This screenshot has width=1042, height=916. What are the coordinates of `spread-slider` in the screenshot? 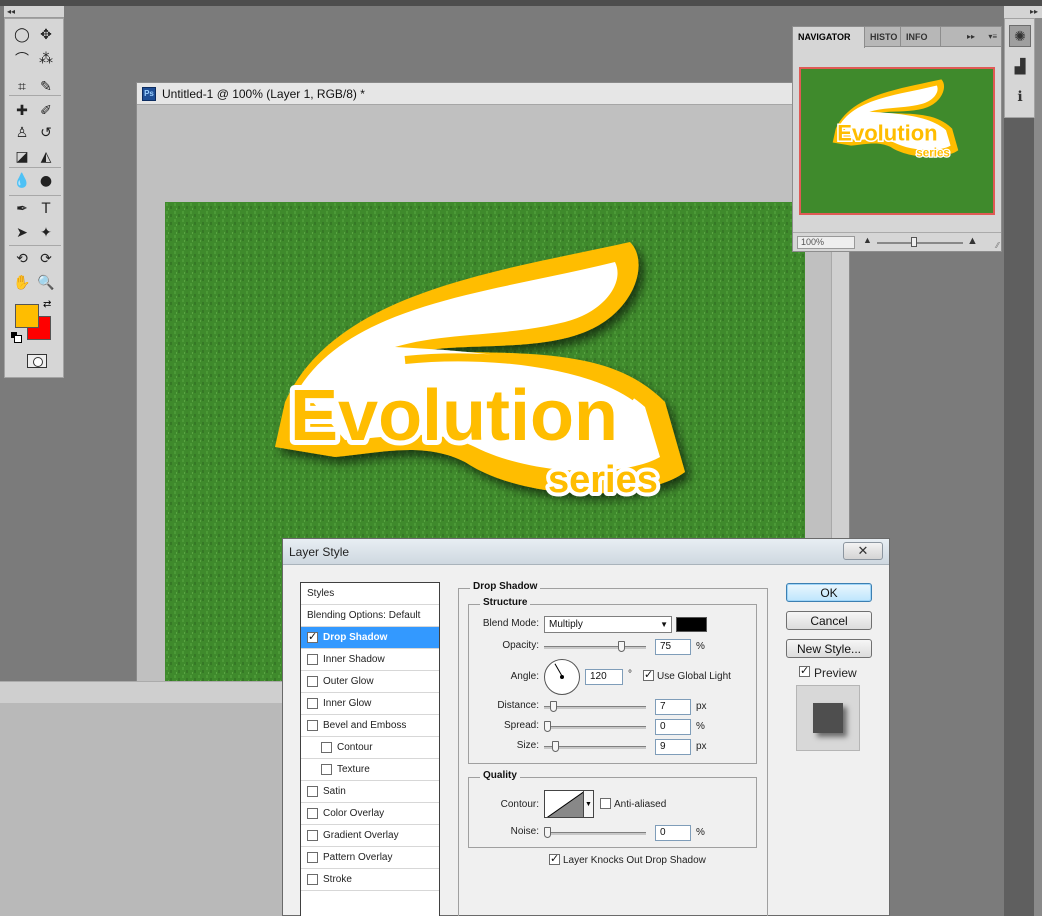 It's located at (595, 727).